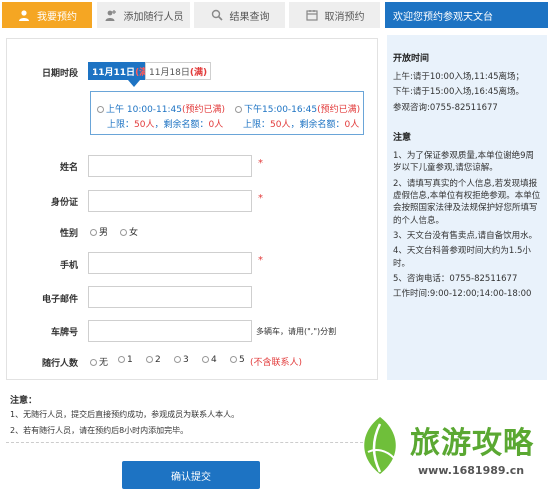 The width and height of the screenshot is (550, 501). I want to click on companions-option-5: 5, so click(237, 360).